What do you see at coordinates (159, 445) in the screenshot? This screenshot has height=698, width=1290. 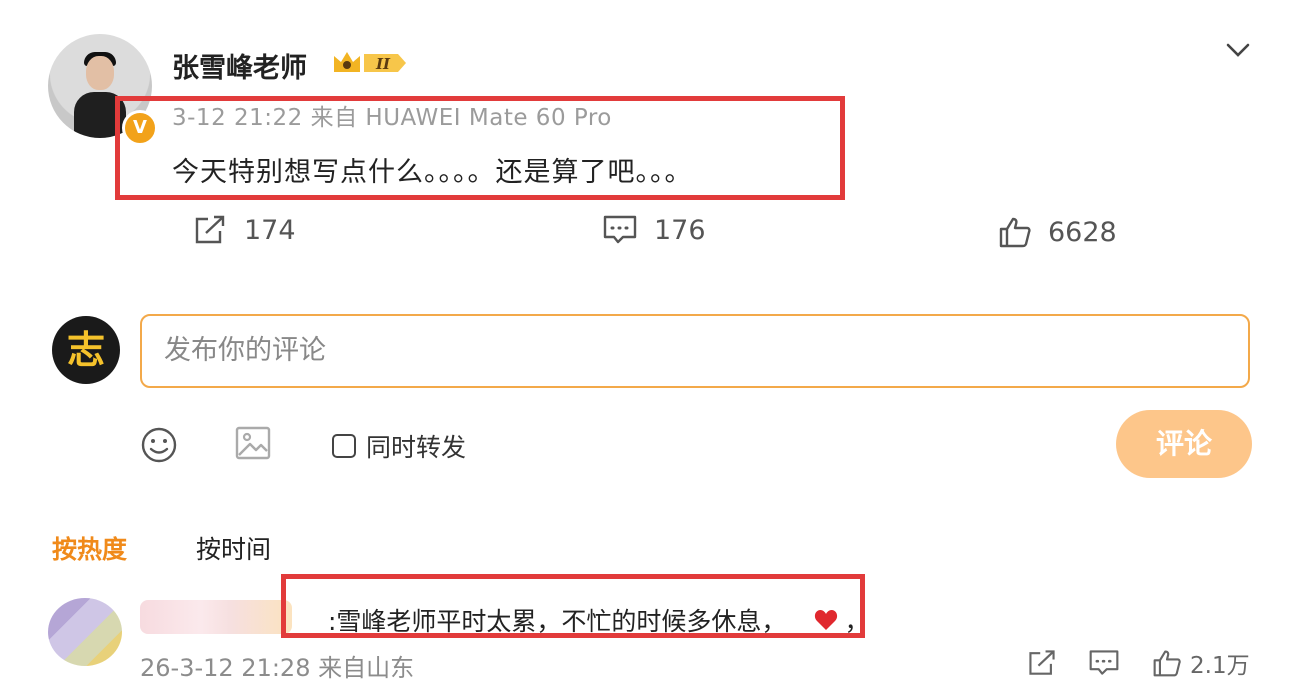 I see `emoji-icon` at bounding box center [159, 445].